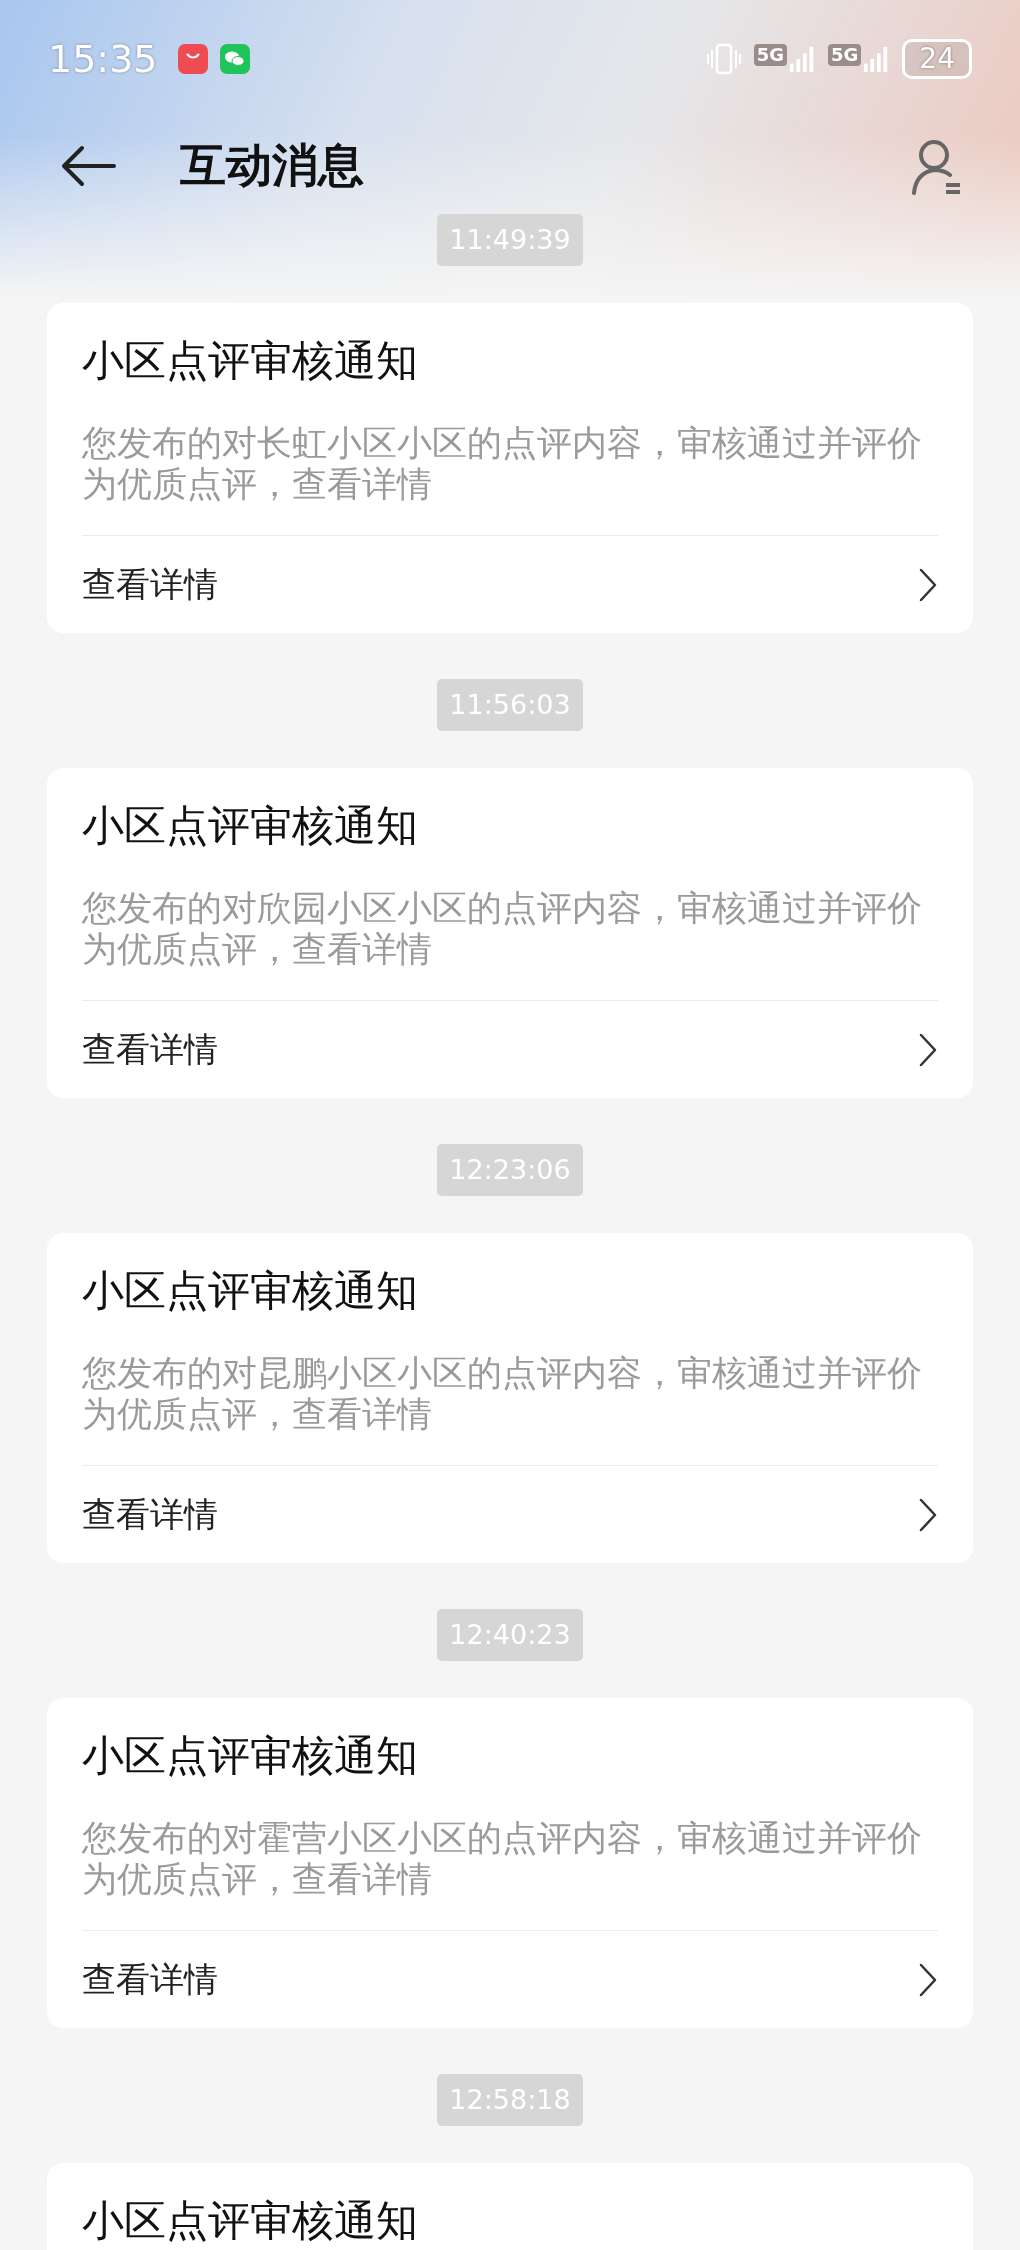 The width and height of the screenshot is (1020, 2250). Describe the element at coordinates (234, 59) in the screenshot. I see `chat-bubbles-icon` at that location.